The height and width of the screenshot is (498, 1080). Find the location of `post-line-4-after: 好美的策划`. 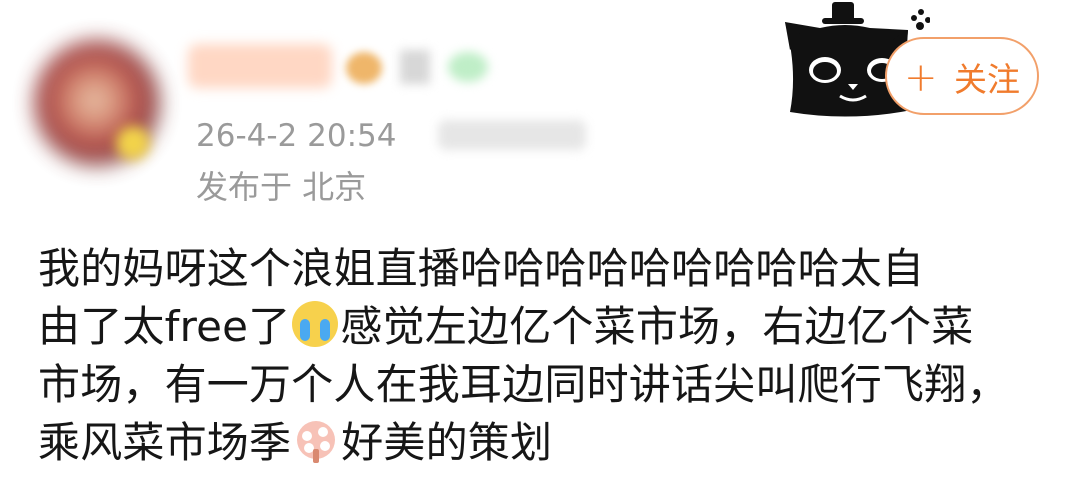

post-line-4-after: 好美的策划 is located at coordinates (447, 442).